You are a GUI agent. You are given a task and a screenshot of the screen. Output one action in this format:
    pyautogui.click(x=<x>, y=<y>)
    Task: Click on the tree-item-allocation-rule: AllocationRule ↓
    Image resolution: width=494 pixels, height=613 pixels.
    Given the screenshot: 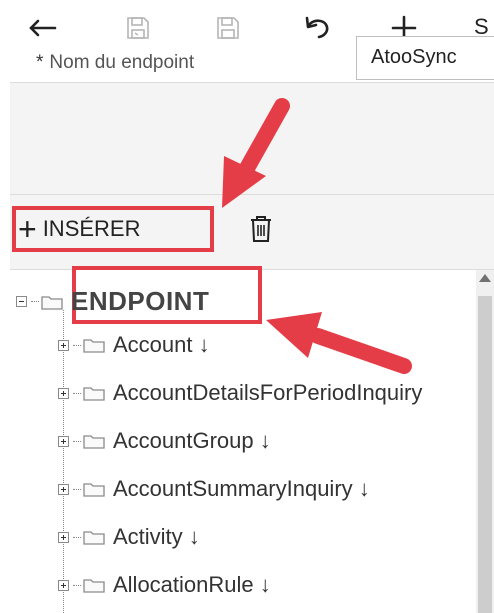 What is the action you would take?
    pyautogui.click(x=164, y=585)
    